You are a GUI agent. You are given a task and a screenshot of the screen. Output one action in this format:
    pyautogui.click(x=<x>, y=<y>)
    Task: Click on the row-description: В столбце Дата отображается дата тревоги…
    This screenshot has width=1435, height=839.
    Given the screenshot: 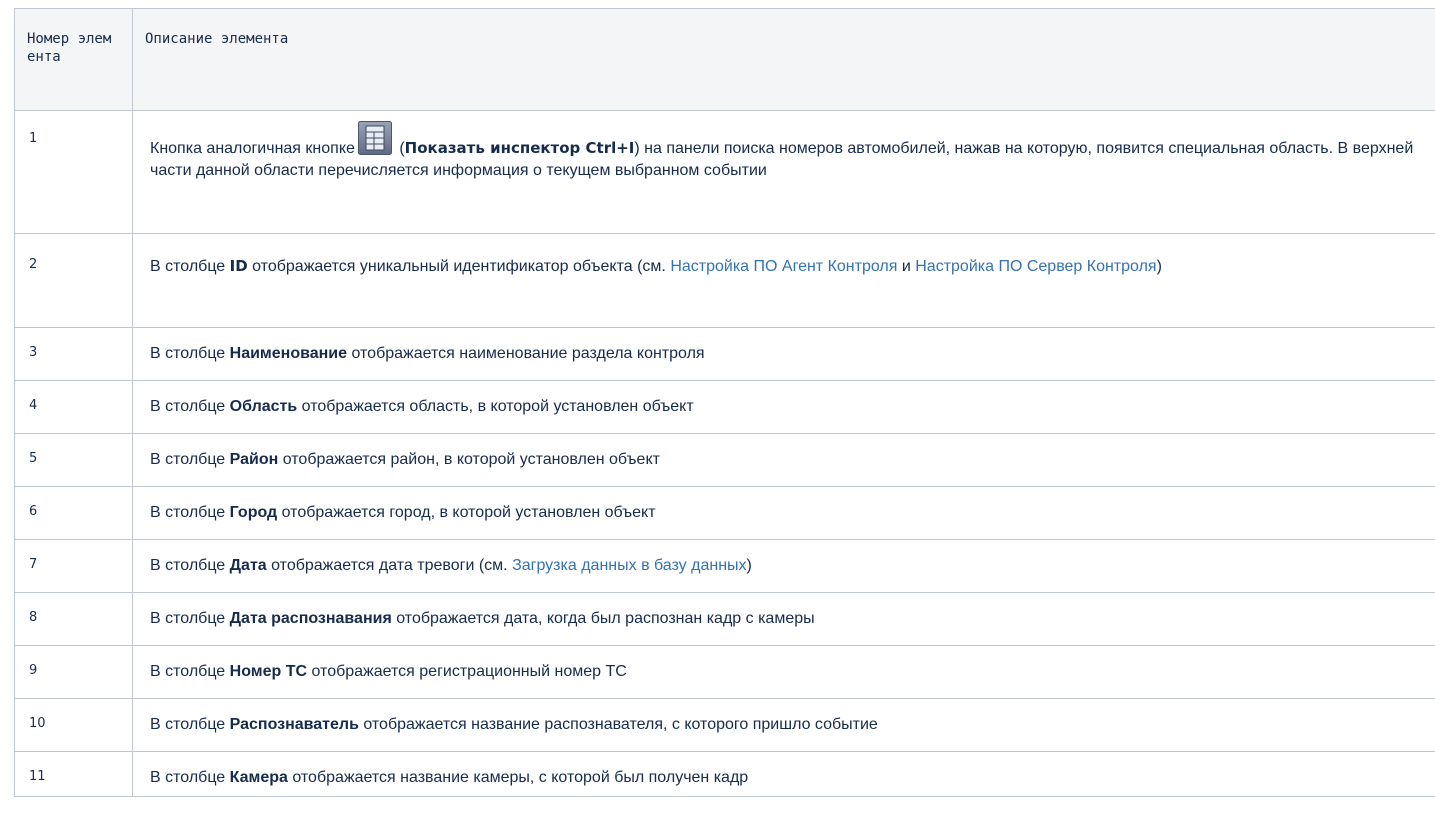 What is the action you would take?
    pyautogui.click(x=784, y=558)
    